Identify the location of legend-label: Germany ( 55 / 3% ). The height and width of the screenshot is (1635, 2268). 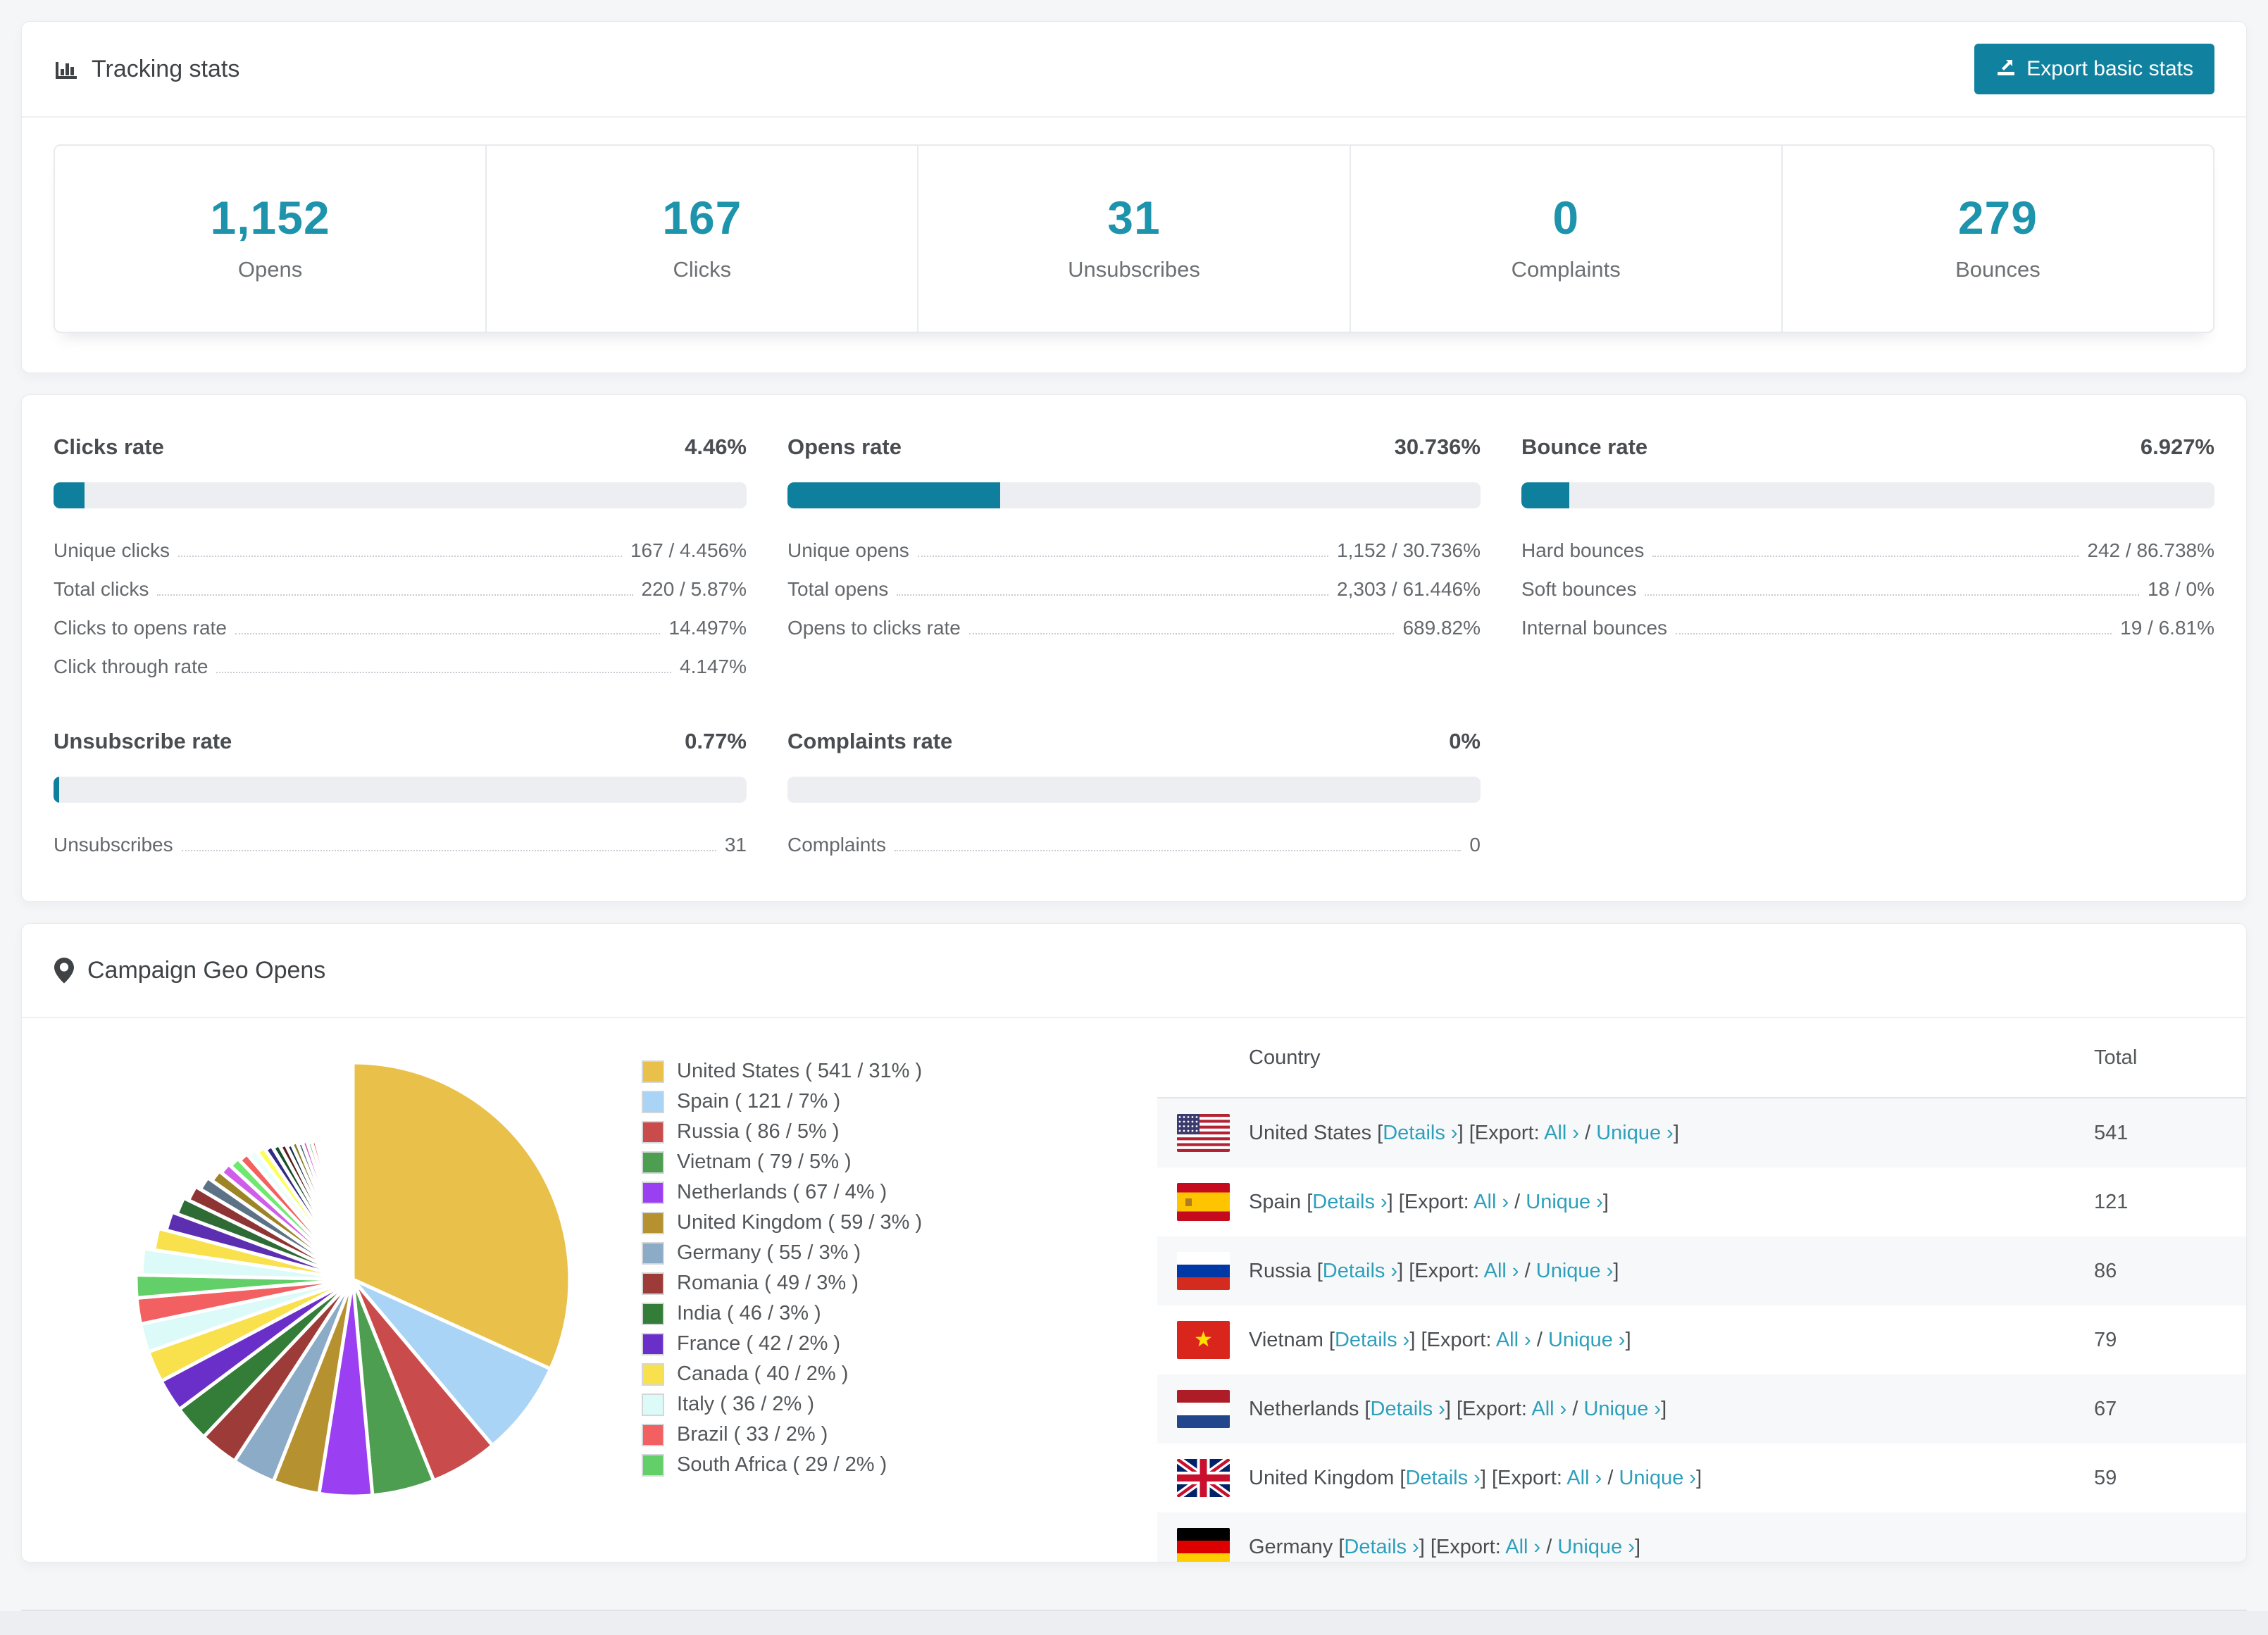
(769, 1252).